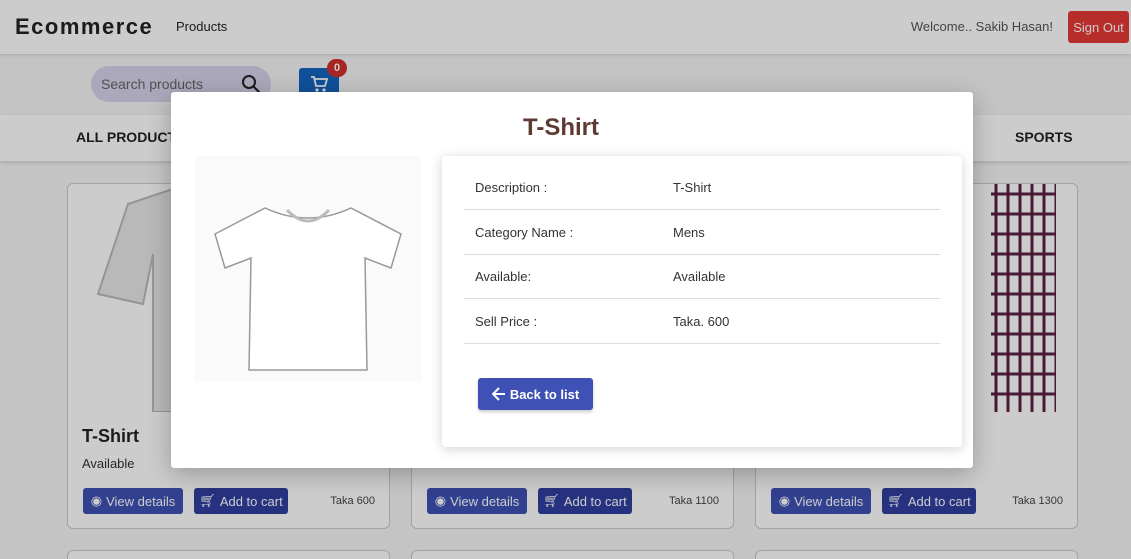 The image size is (1131, 559). I want to click on detail-row-description: Description : T-Shirt, so click(702, 188).